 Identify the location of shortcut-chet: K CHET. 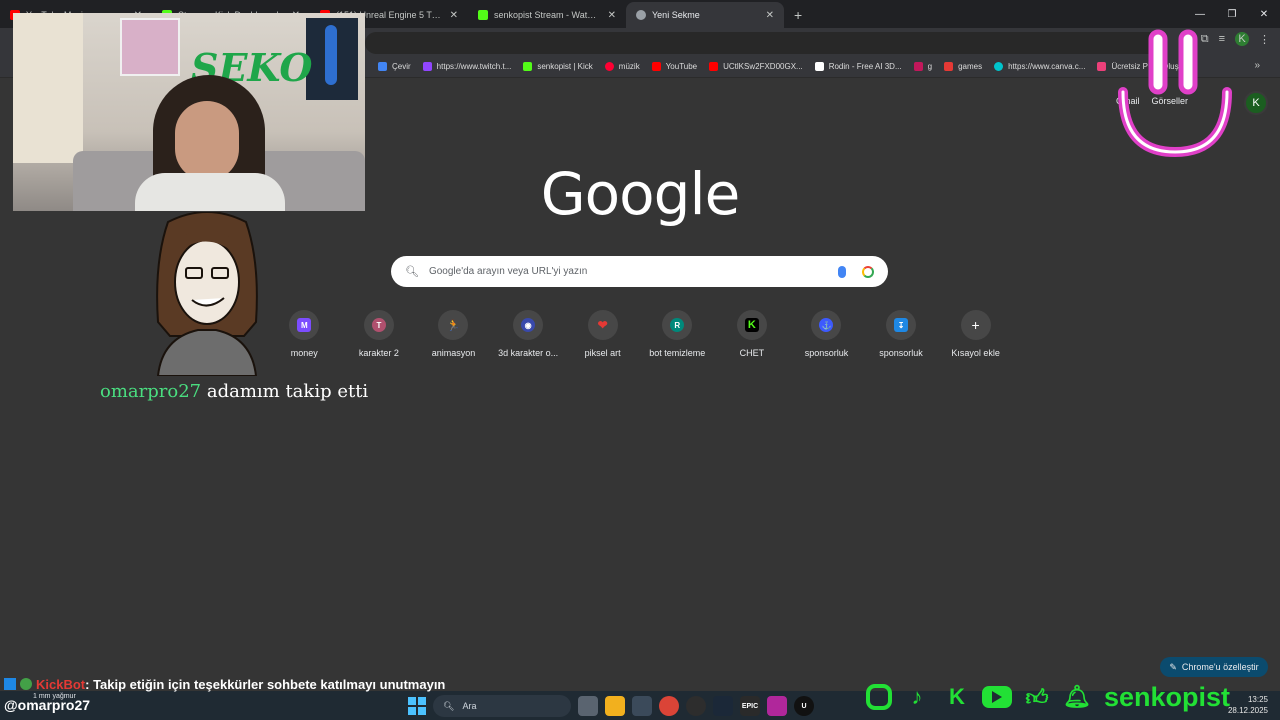
(752, 334).